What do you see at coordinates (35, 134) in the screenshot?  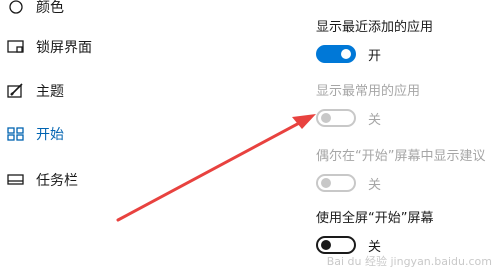 I see `sidebar-item-start: 开始` at bounding box center [35, 134].